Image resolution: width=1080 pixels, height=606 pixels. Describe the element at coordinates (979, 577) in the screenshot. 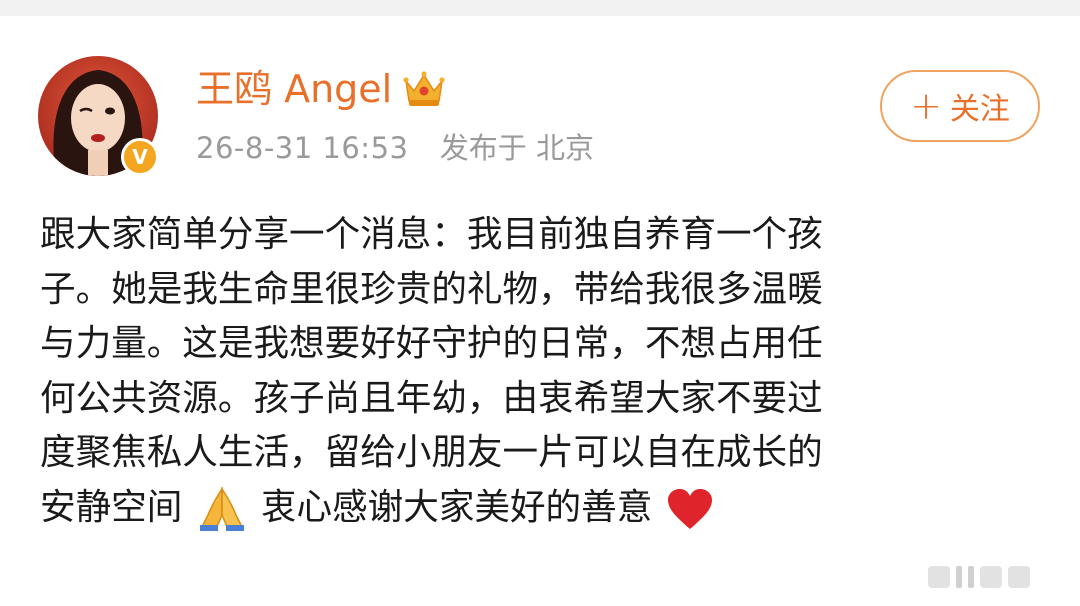

I see `watermark-logo` at that location.